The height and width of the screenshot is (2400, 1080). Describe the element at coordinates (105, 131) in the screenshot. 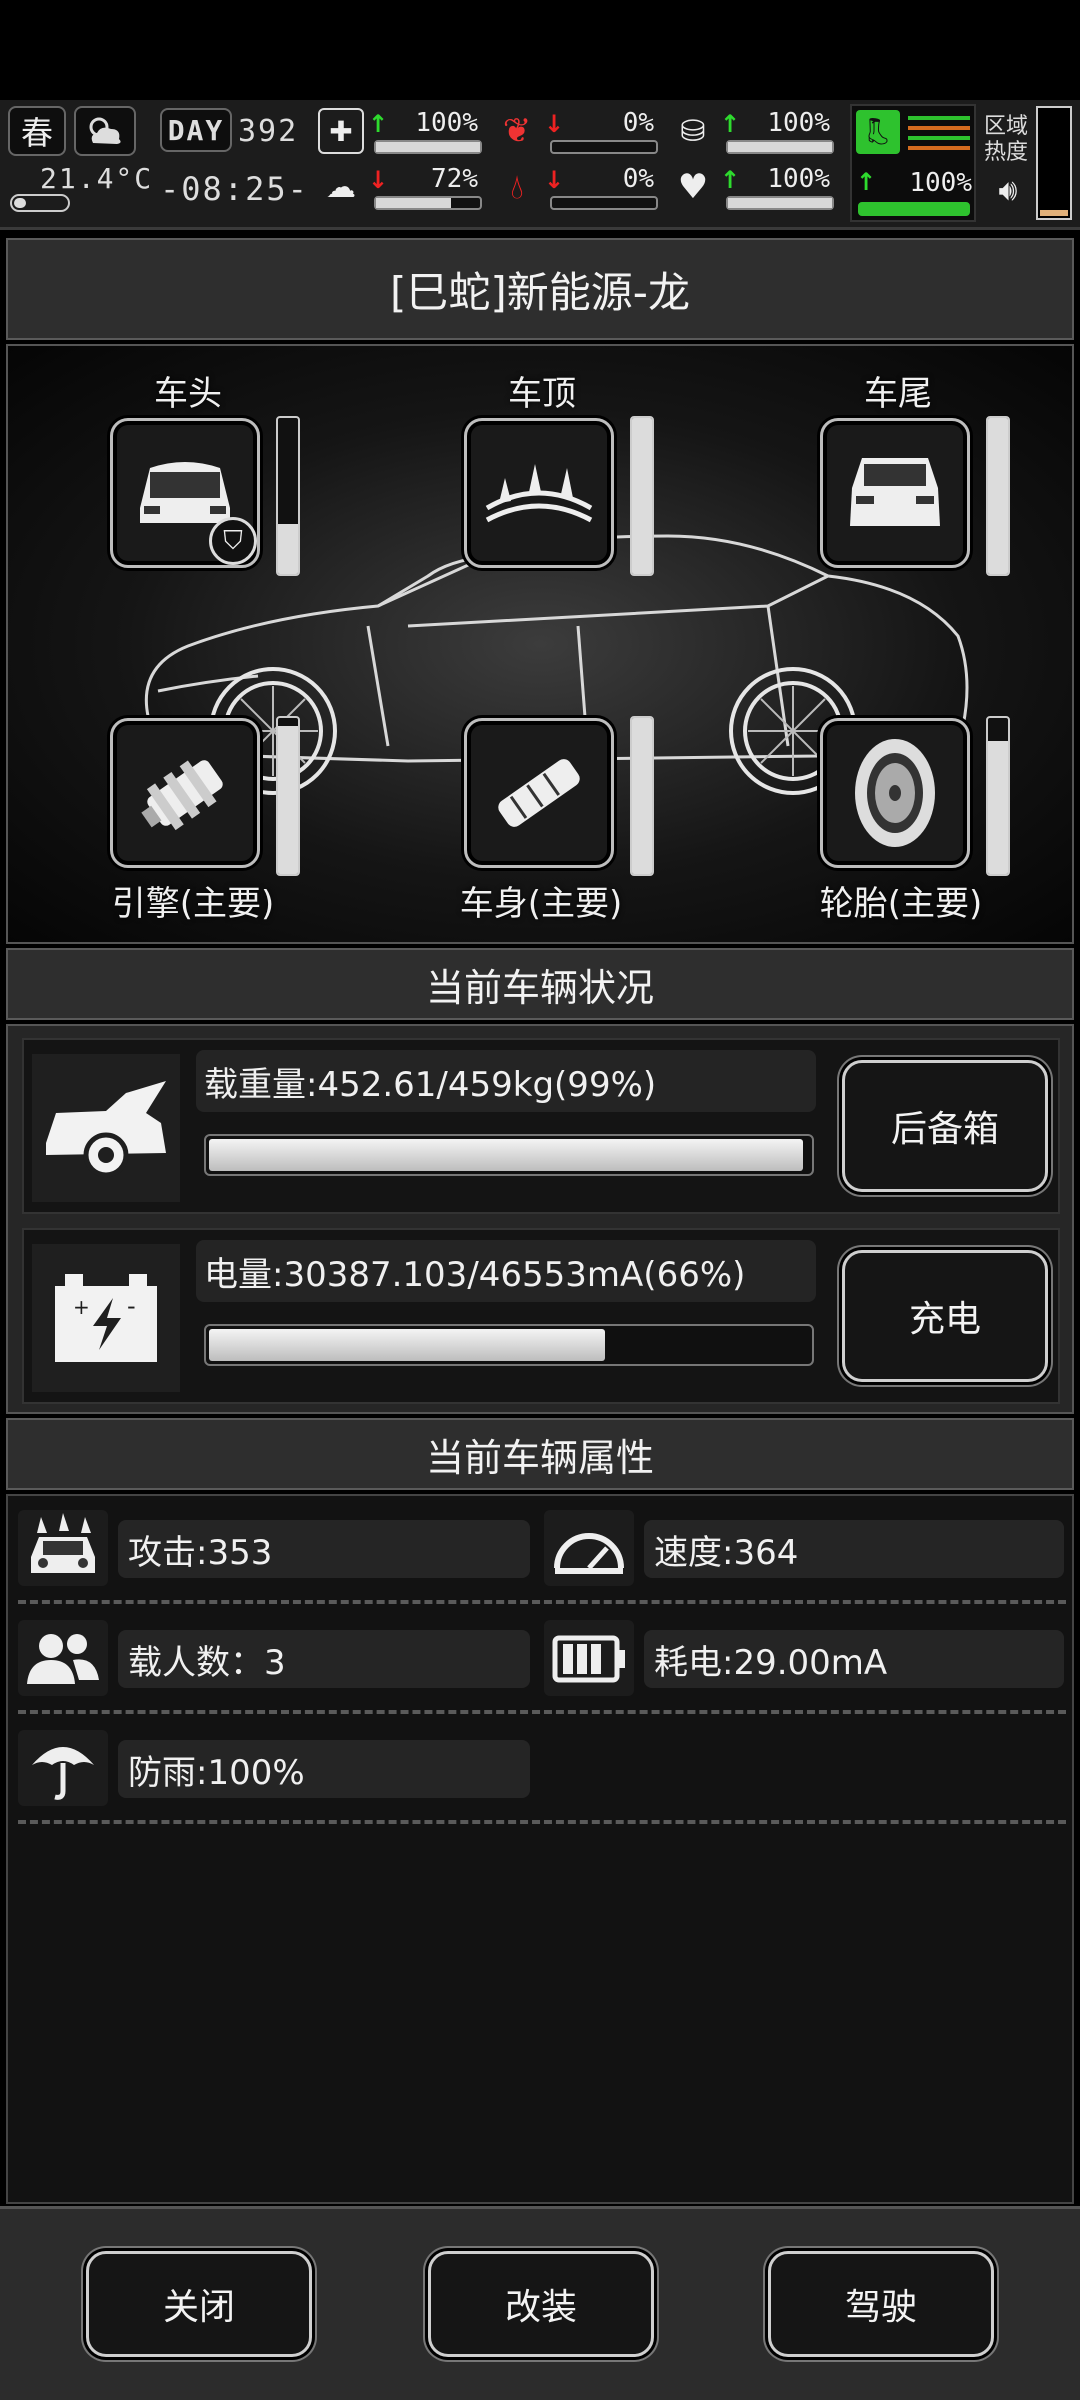

I see `weather-icon` at that location.